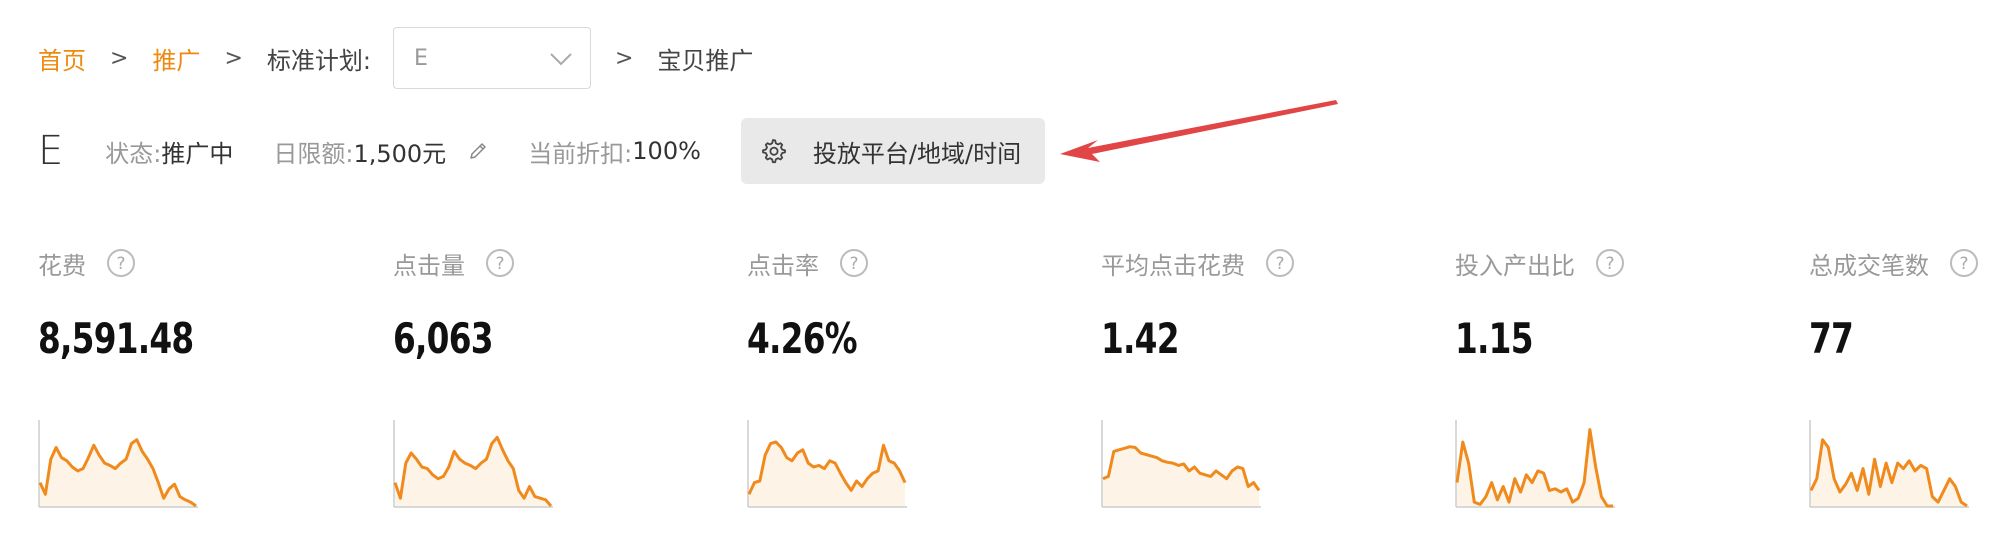 The height and width of the screenshot is (560, 2011). I want to click on status-label: 状态:, so click(133, 153).